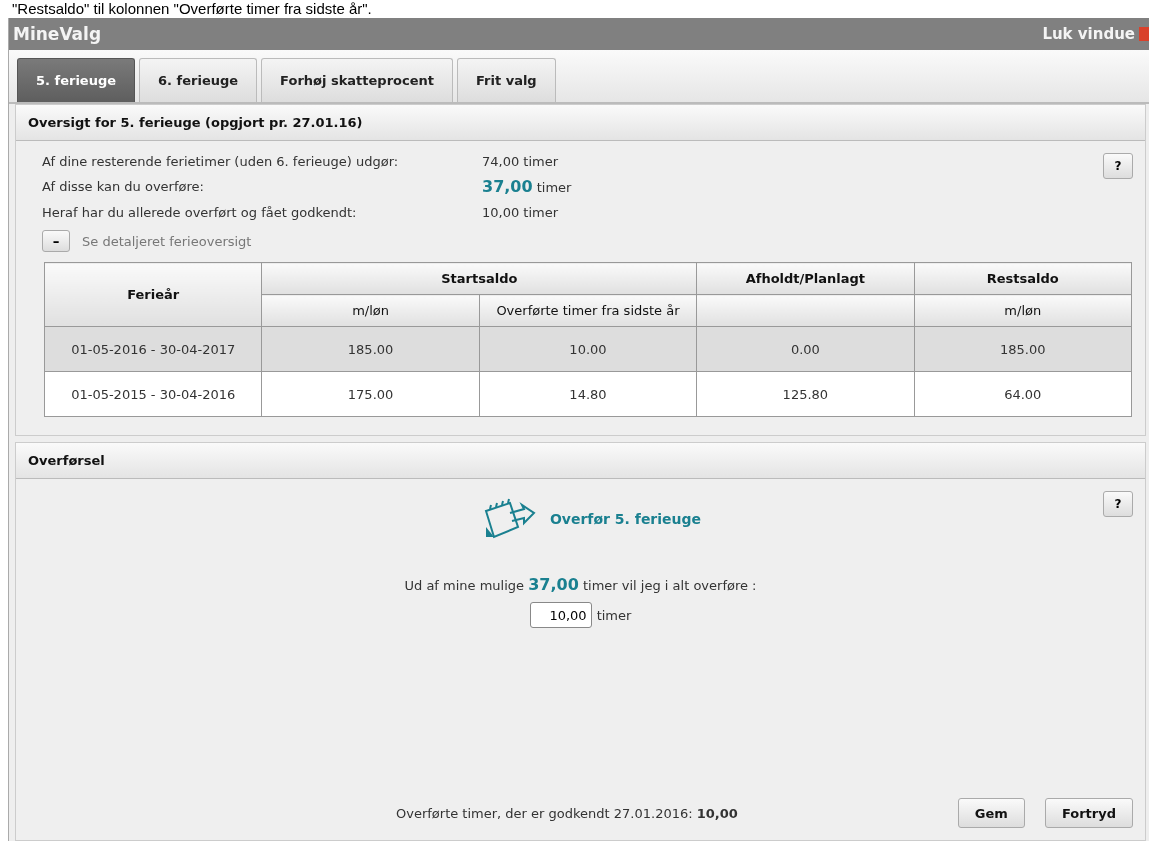 Image resolution: width=1149 pixels, height=841 pixels. Describe the element at coordinates (520, 213) in the screenshot. I see `summary-value: 10,00 timer` at that location.